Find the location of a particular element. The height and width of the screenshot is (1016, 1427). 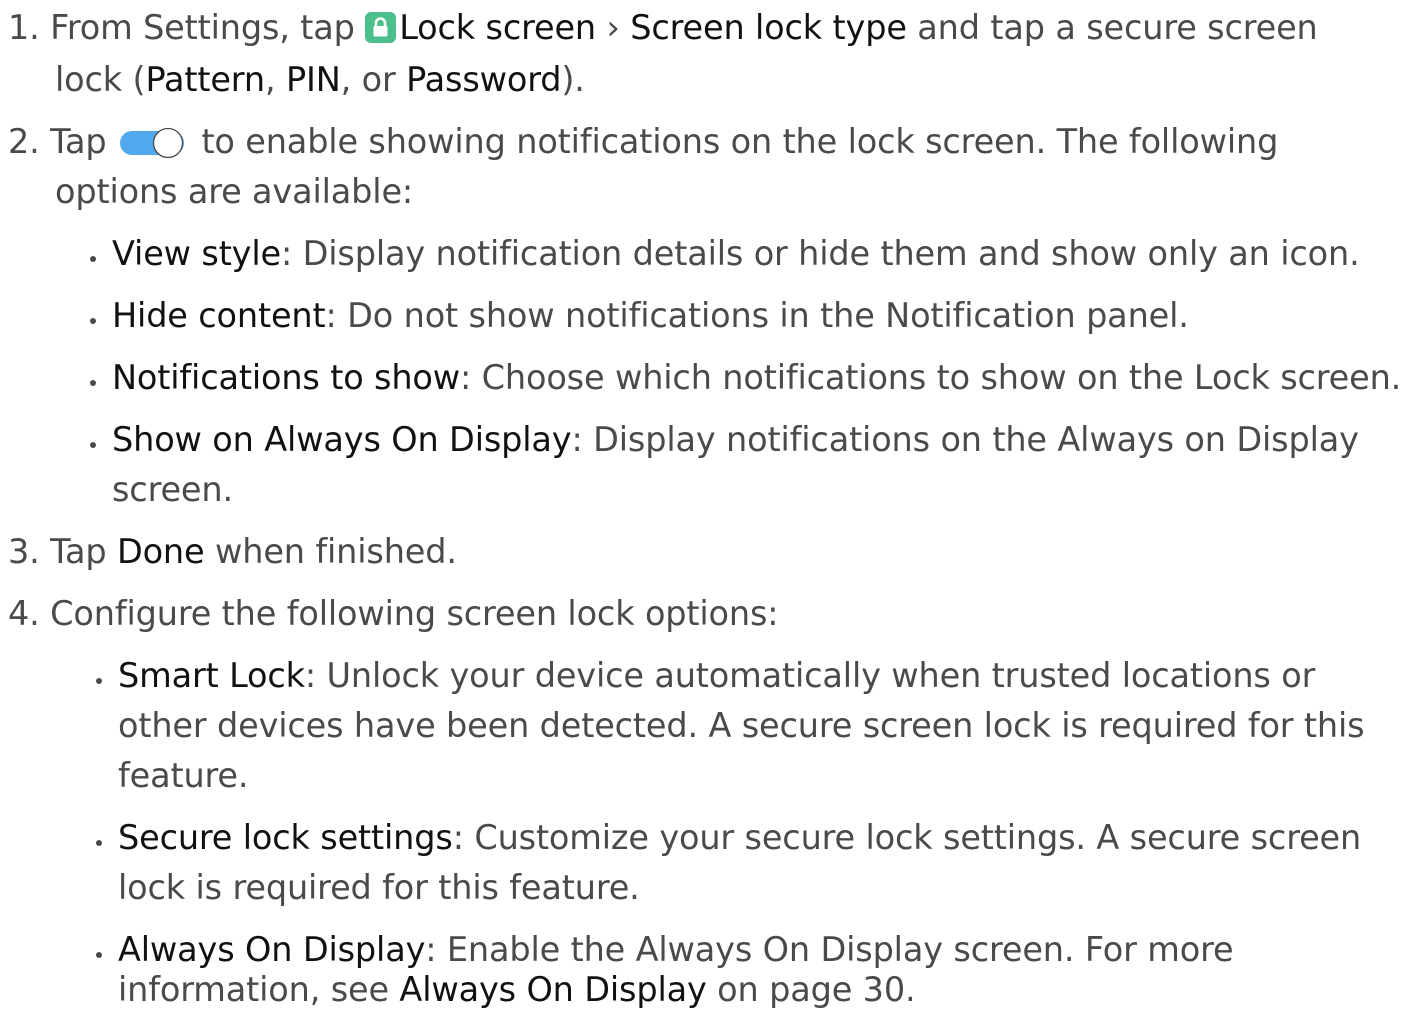

bullet-term: Hide content is located at coordinates (219, 315).